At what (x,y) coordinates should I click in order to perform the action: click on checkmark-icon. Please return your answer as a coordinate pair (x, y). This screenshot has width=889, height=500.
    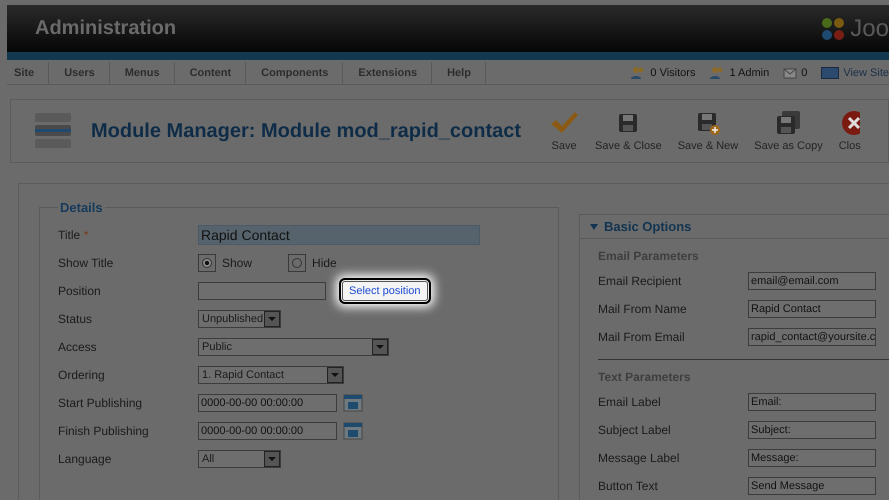
    Looking at the image, I should click on (564, 123).